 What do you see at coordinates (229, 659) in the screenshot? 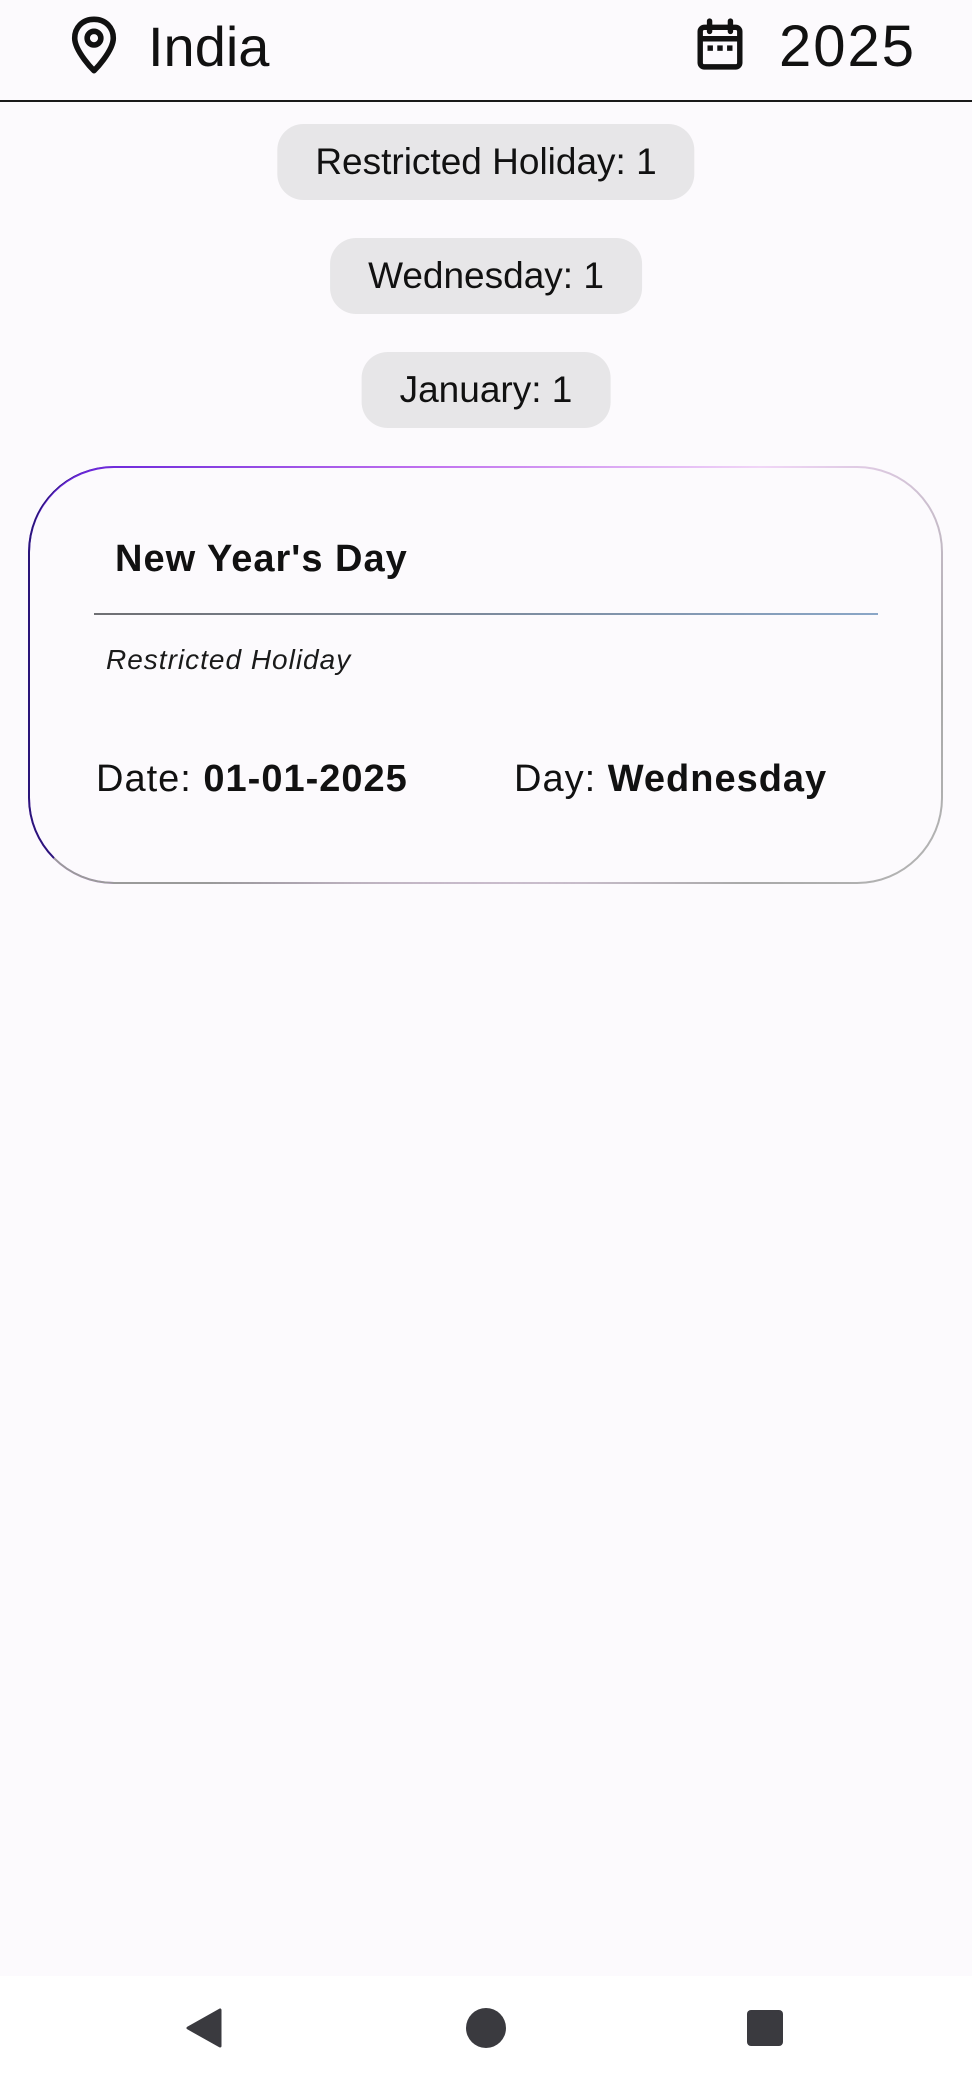
I see `holiday-type: Restricted Holiday` at bounding box center [229, 659].